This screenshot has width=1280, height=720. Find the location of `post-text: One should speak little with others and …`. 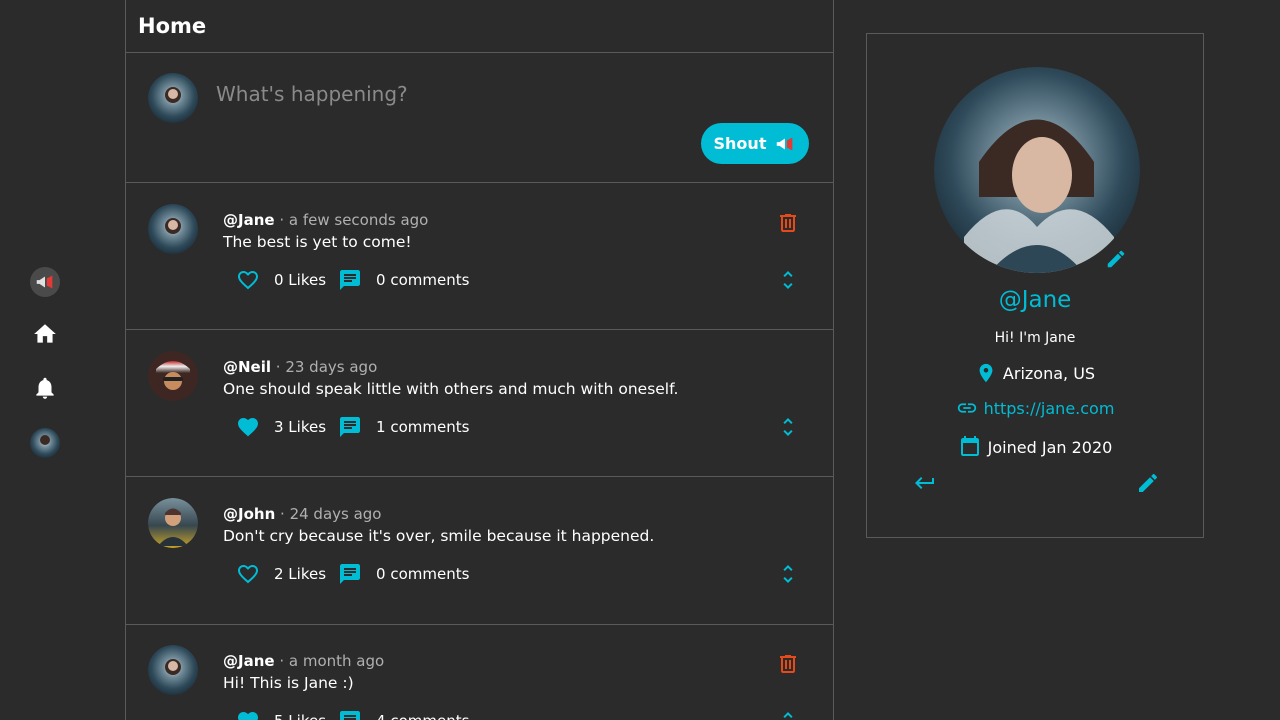

post-text: One should speak little with others and … is located at coordinates (451, 389).